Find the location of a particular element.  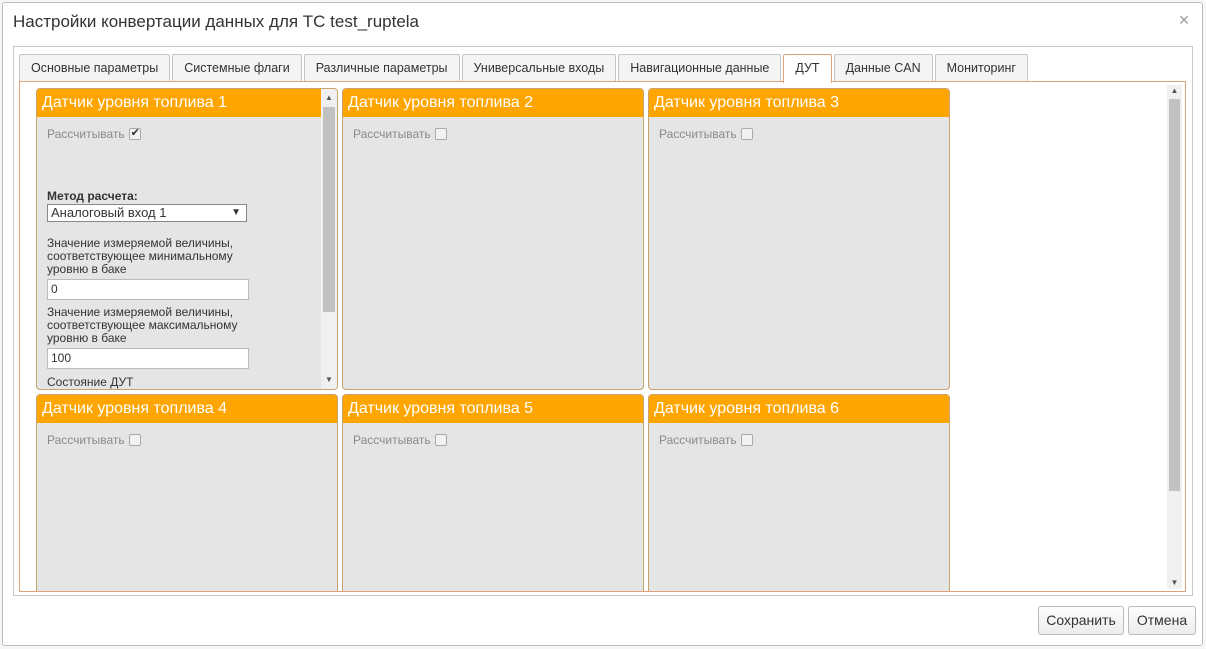

panel-scrollbar: ▲ ▼ is located at coordinates (329, 239).